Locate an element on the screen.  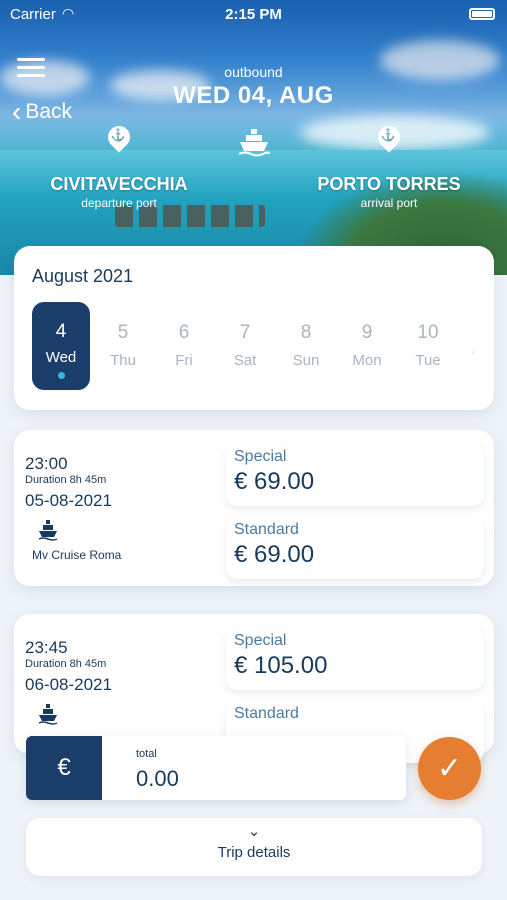
departure-pin-icon is located at coordinates (119, 140).